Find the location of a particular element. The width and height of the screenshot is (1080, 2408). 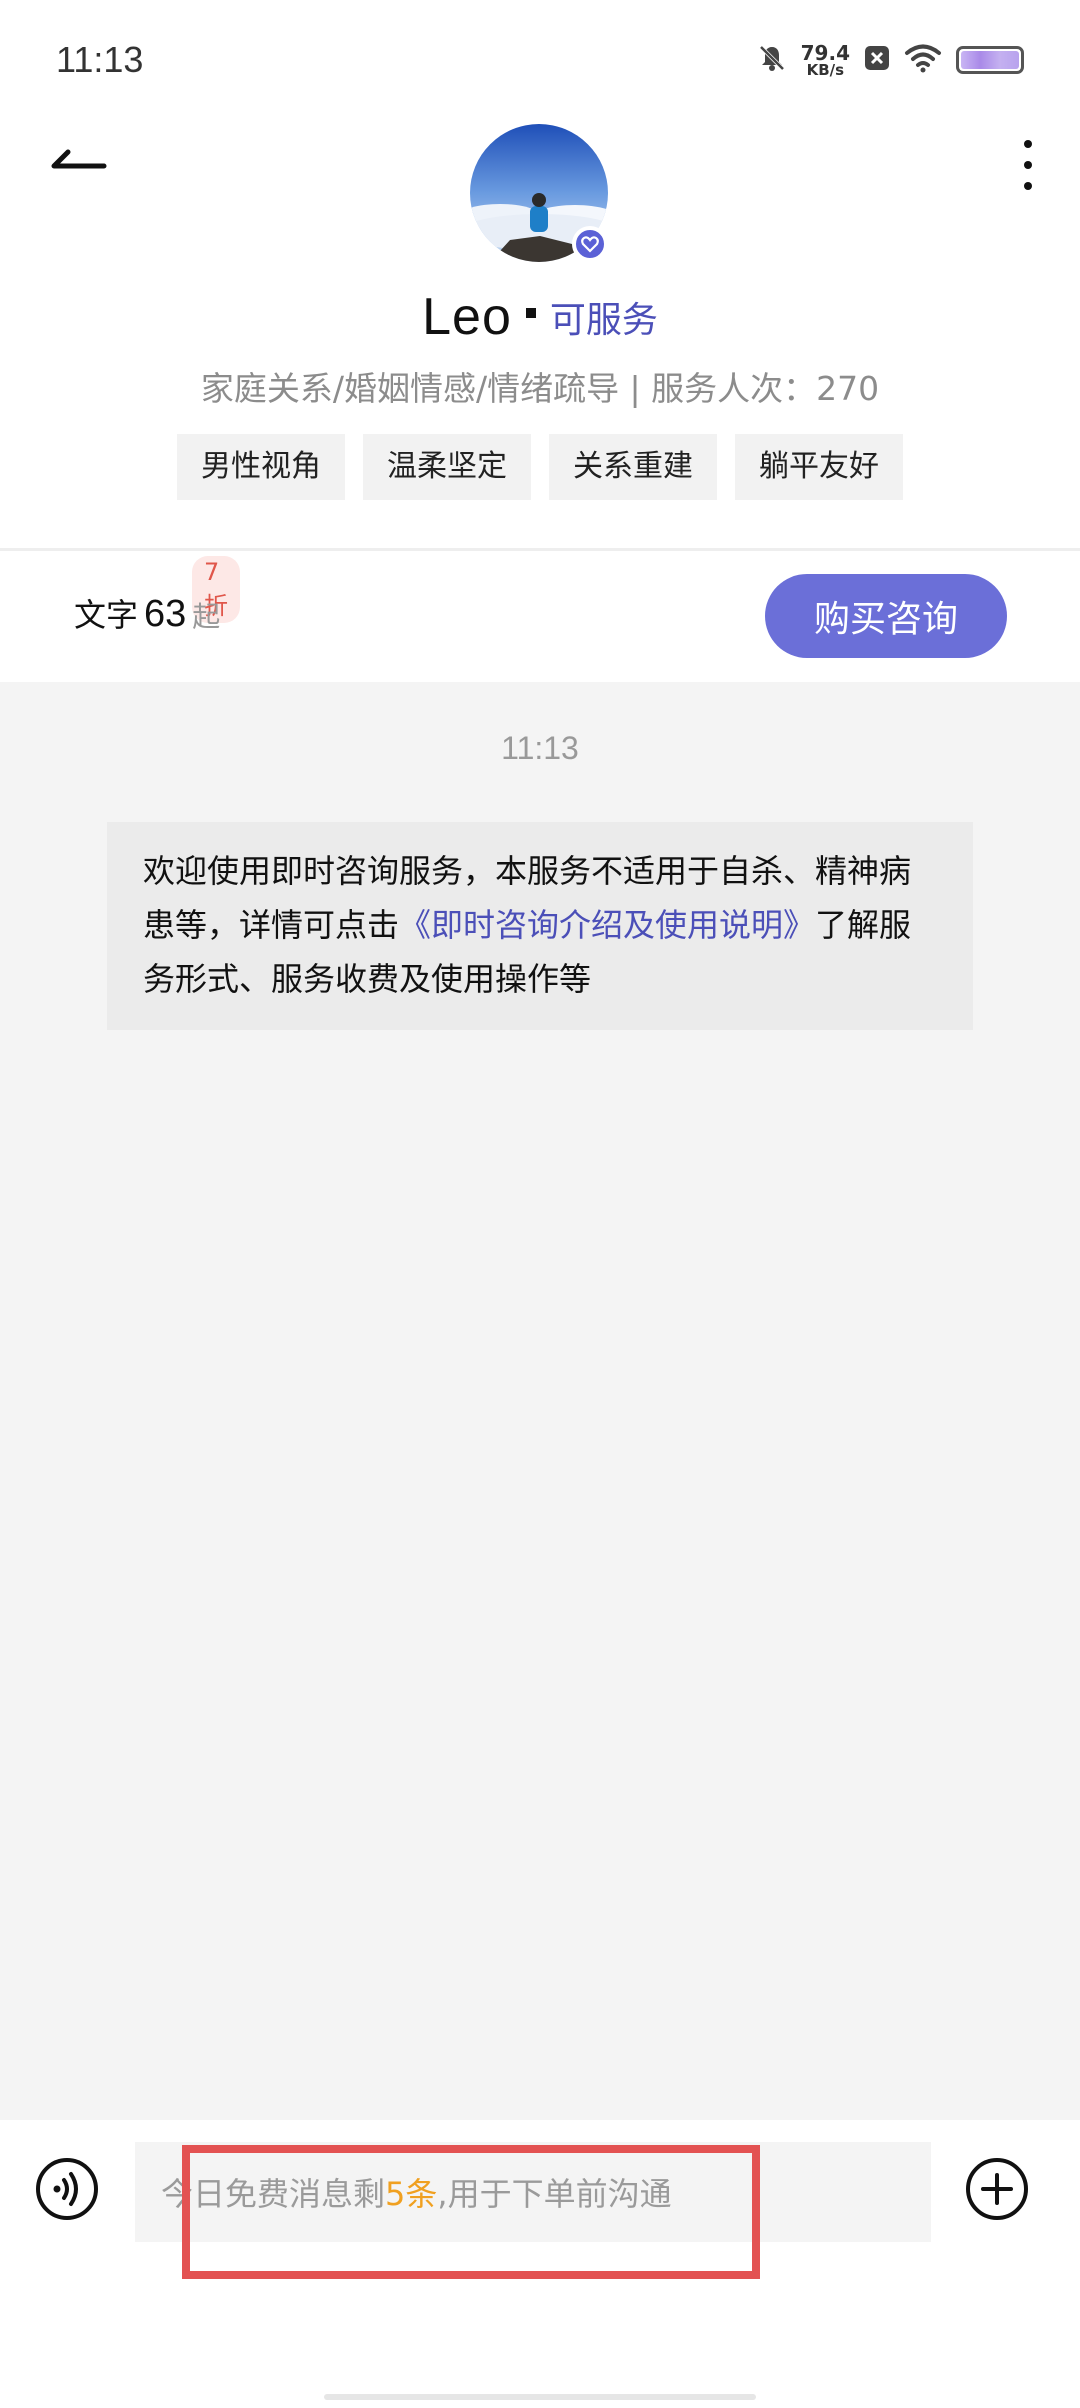

back-arrow-icon is located at coordinates (79, 159).